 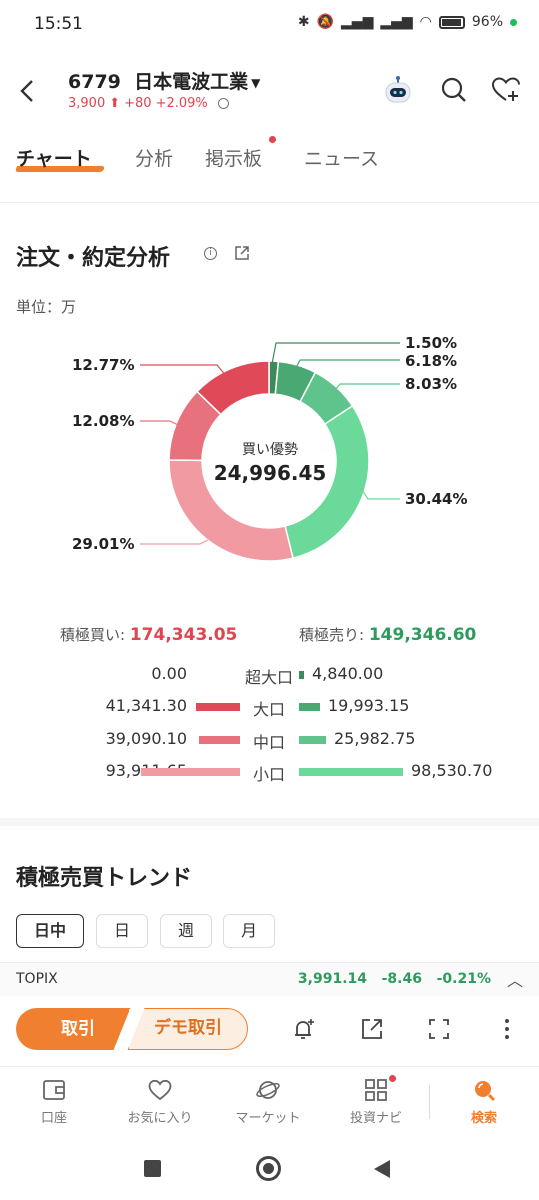 I want to click on pct-label-small-buy: 29.01%, so click(x=103, y=544).